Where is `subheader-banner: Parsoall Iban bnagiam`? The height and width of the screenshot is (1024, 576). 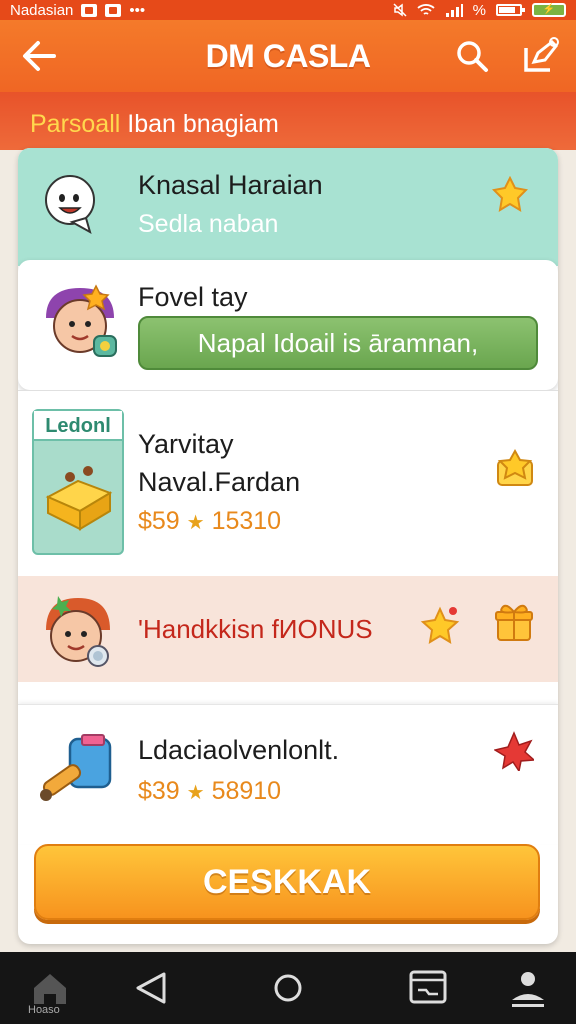 subheader-banner: Parsoall Iban bnagiam is located at coordinates (288, 121).